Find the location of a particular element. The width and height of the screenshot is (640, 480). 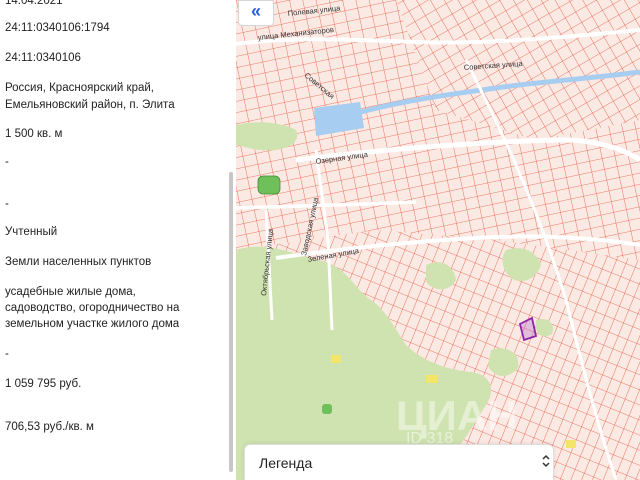

empty-value-2: - is located at coordinates (7, 204).